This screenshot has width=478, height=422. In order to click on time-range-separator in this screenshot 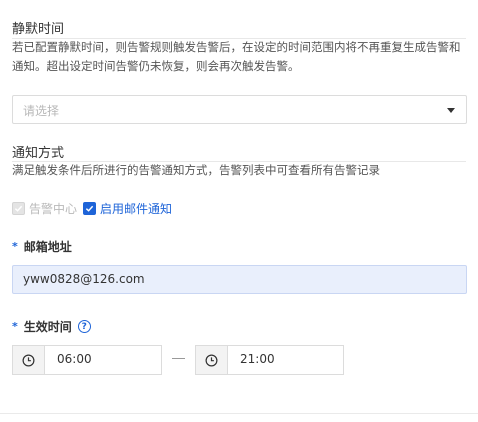, I will do `click(178, 358)`.